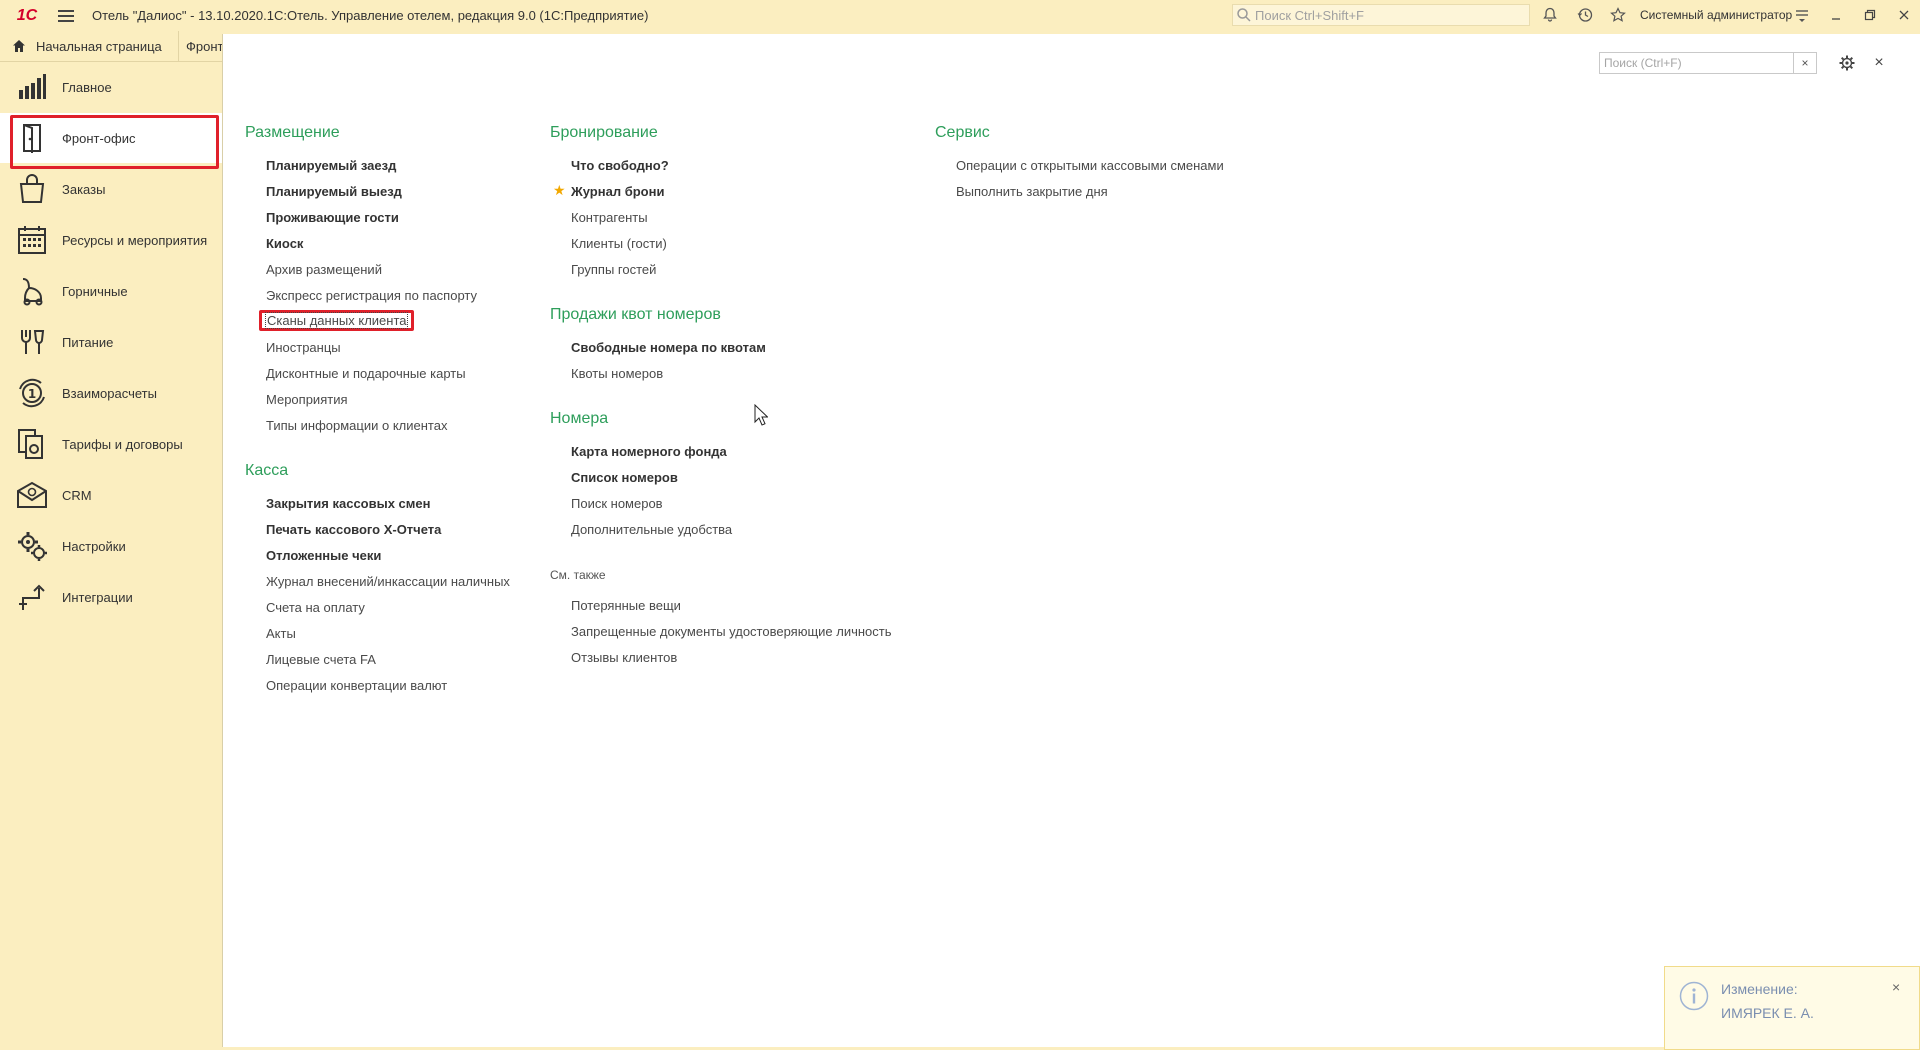  What do you see at coordinates (1694, 996) in the screenshot?
I see `info-icon` at bounding box center [1694, 996].